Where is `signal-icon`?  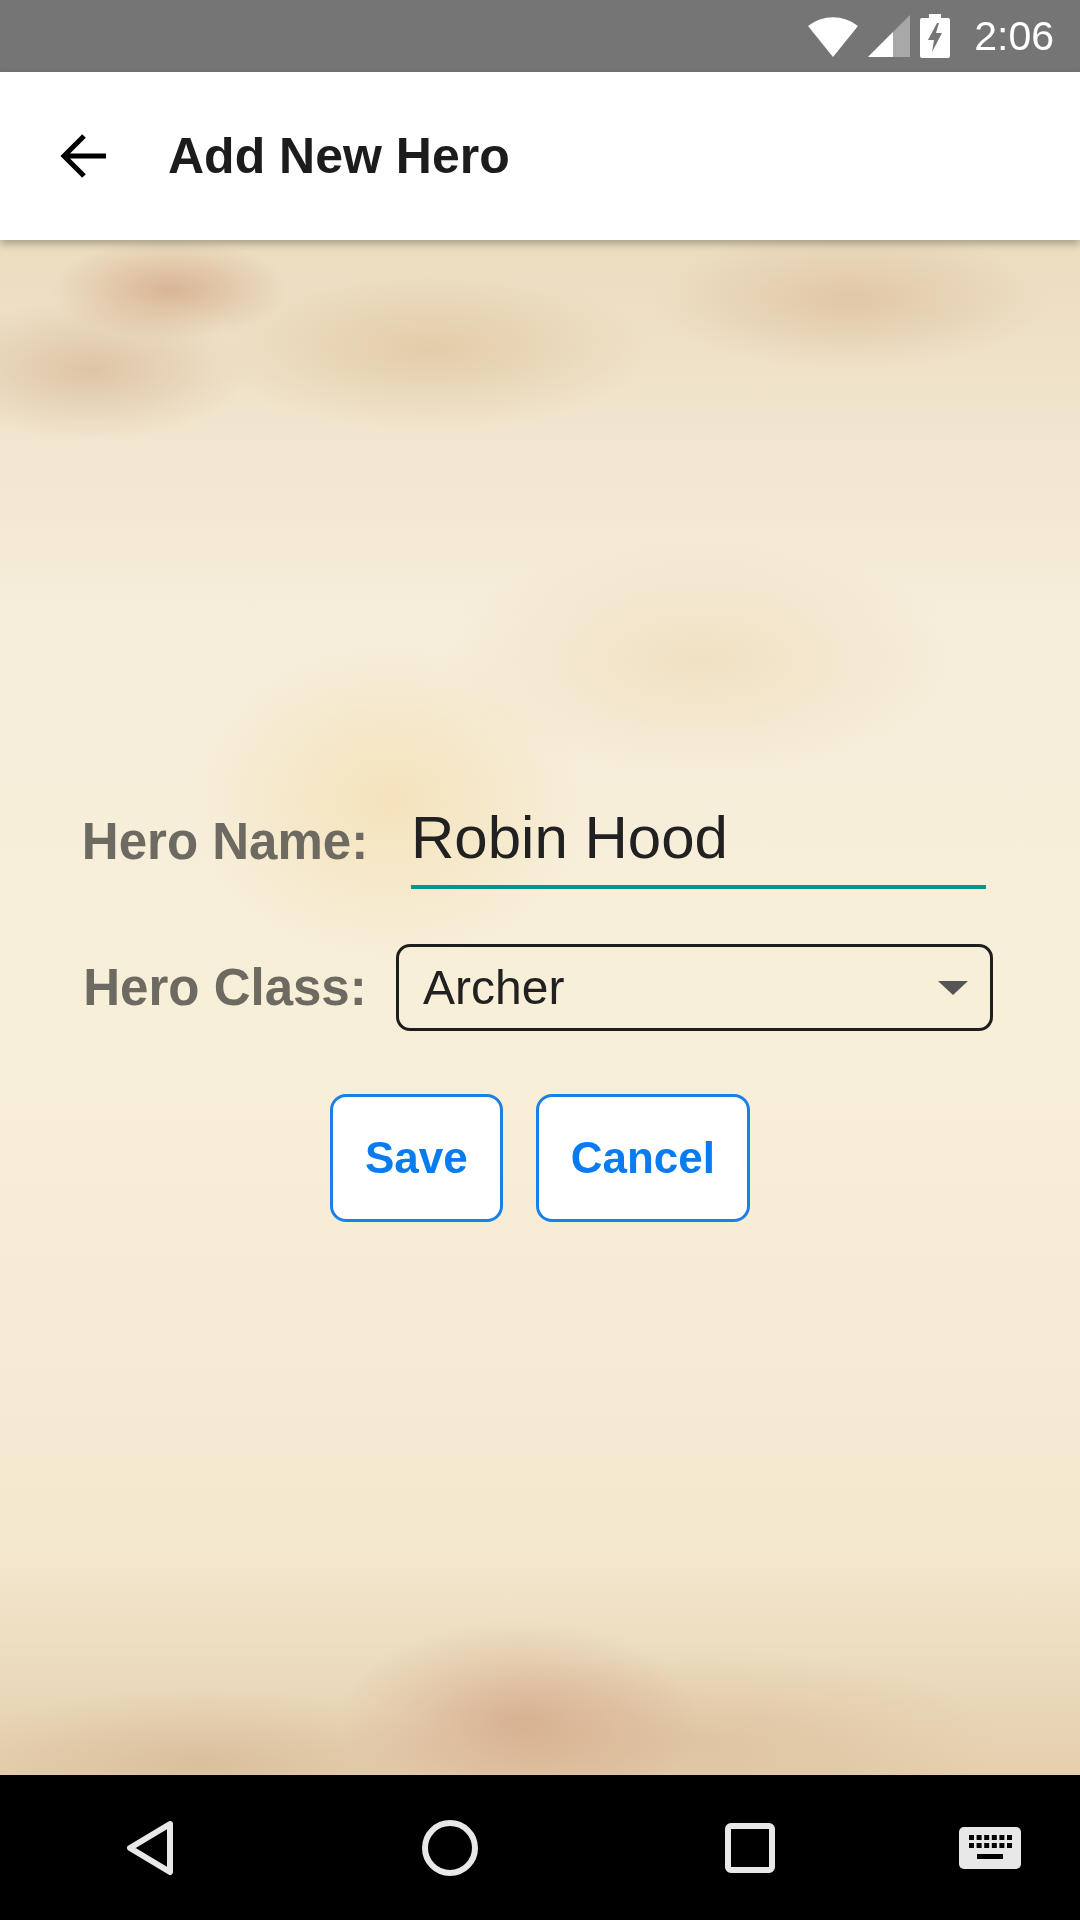
signal-icon is located at coordinates (889, 36).